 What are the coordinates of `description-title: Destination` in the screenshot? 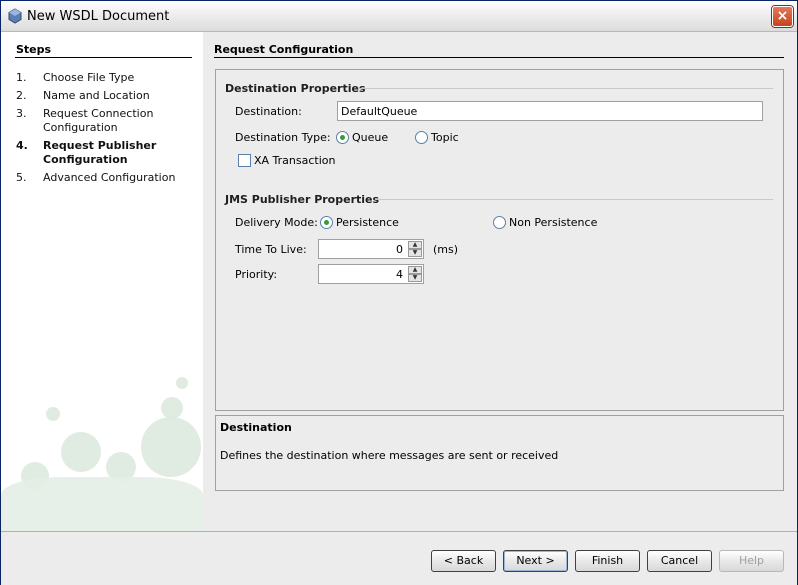 It's located at (256, 427).